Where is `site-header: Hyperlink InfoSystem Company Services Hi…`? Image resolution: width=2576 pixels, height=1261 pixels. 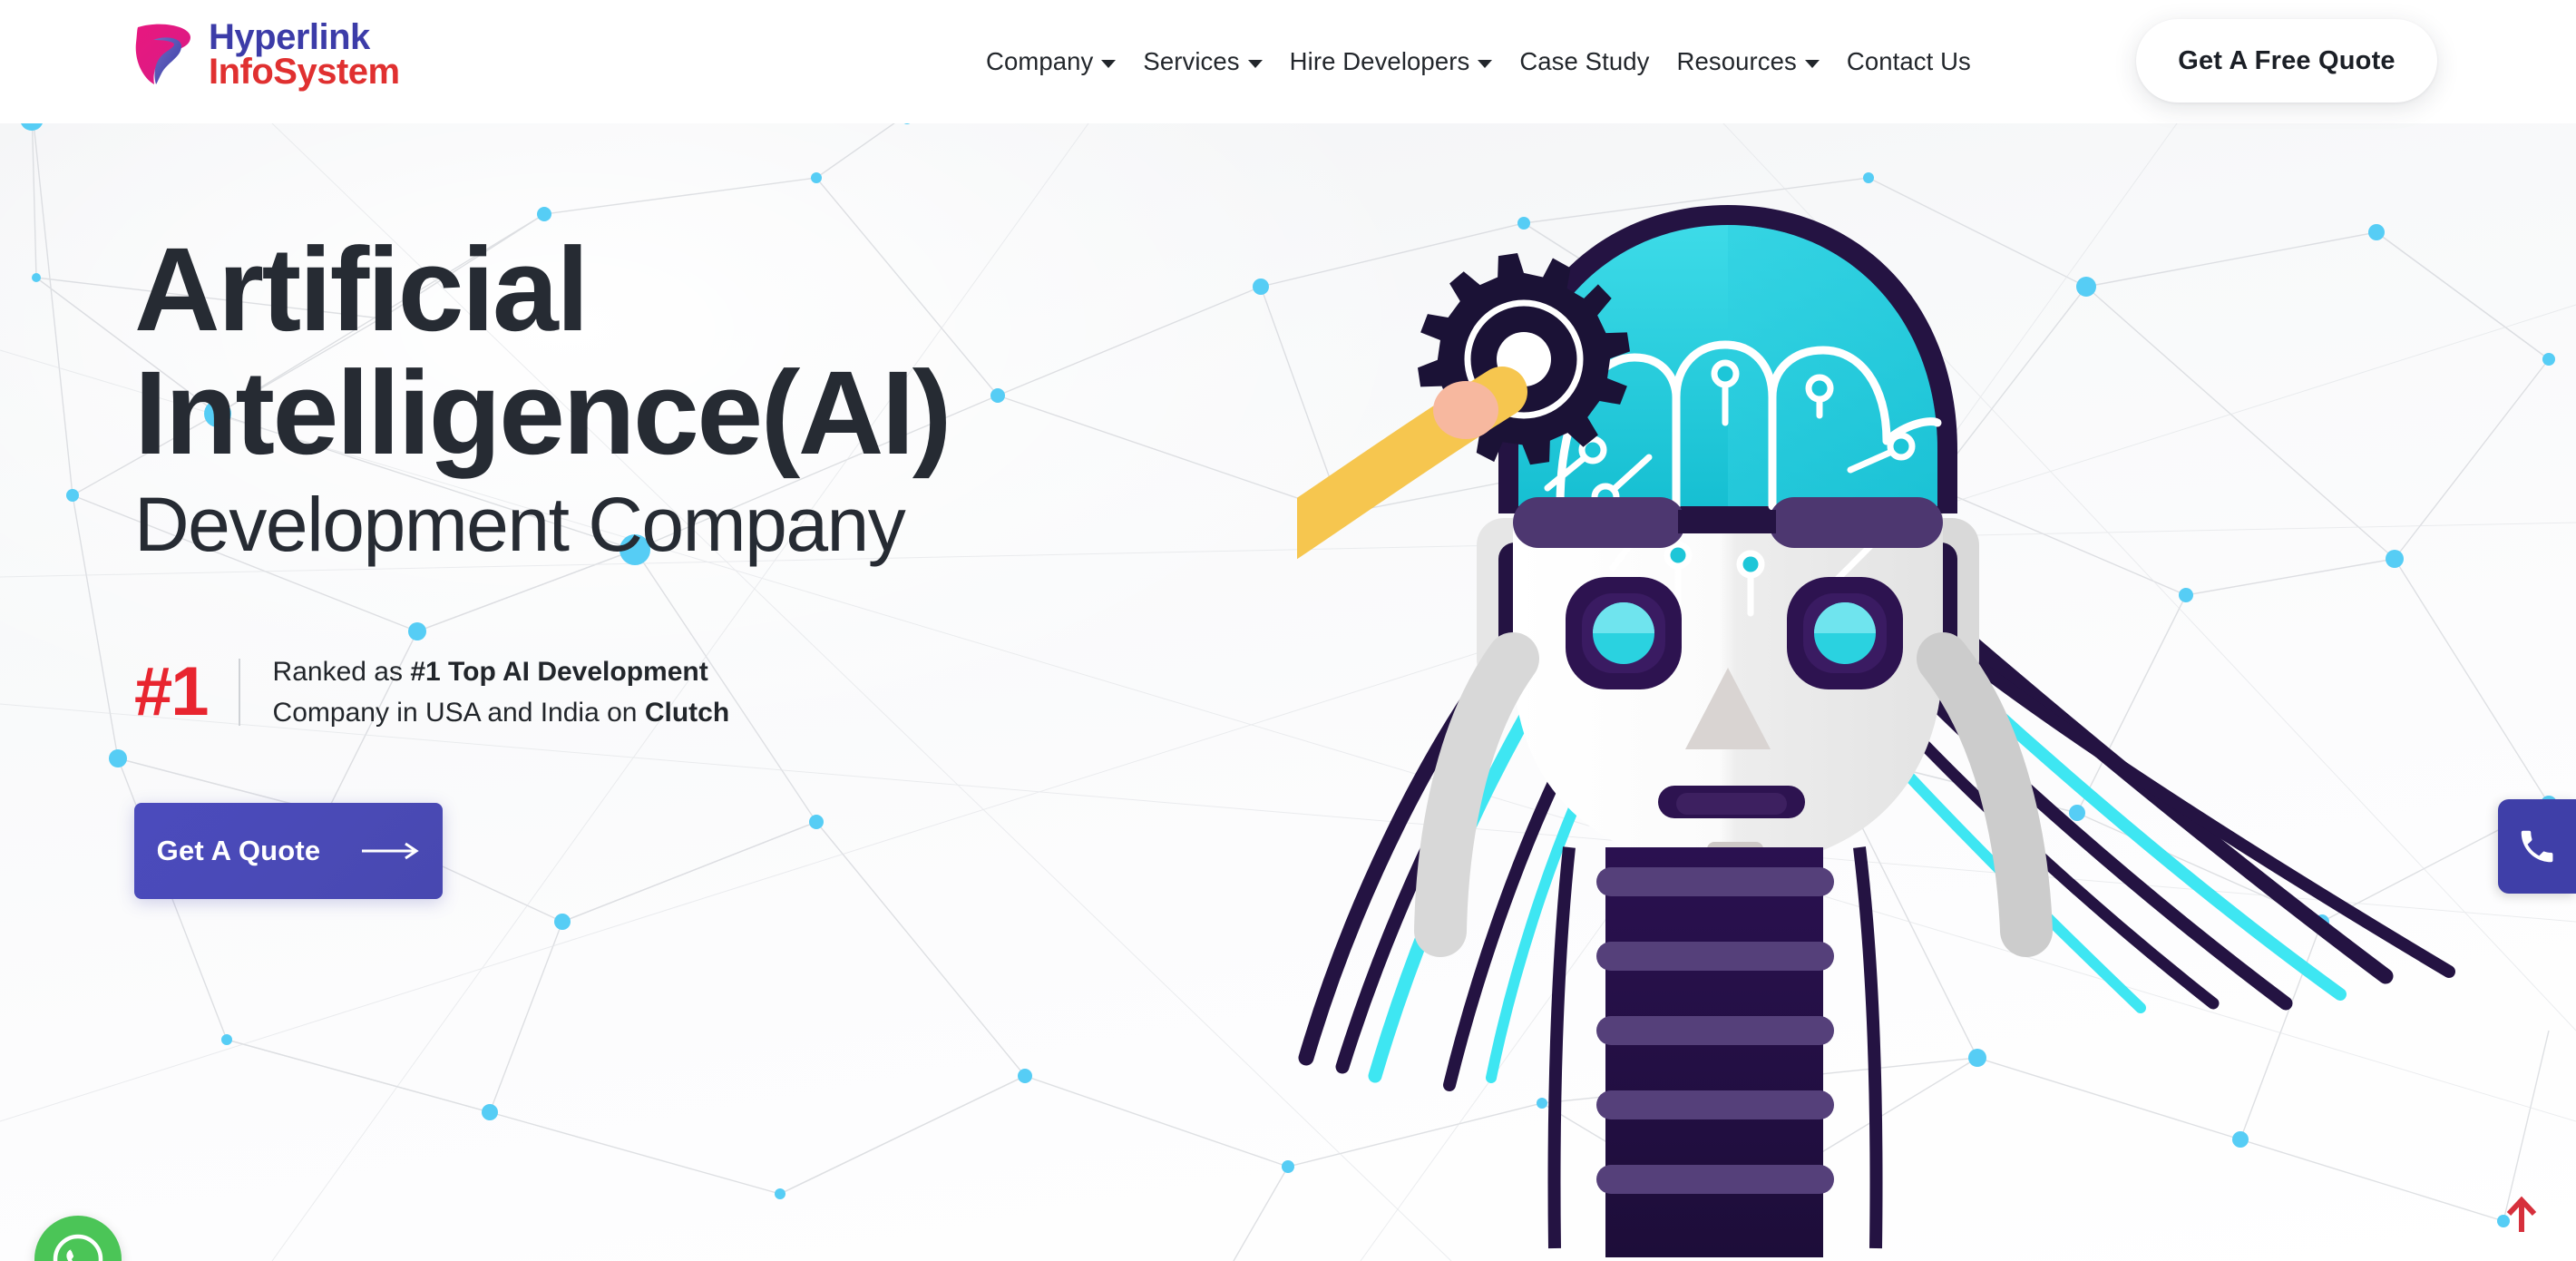
site-header: Hyperlink InfoSystem Company Services Hi… is located at coordinates (1288, 61).